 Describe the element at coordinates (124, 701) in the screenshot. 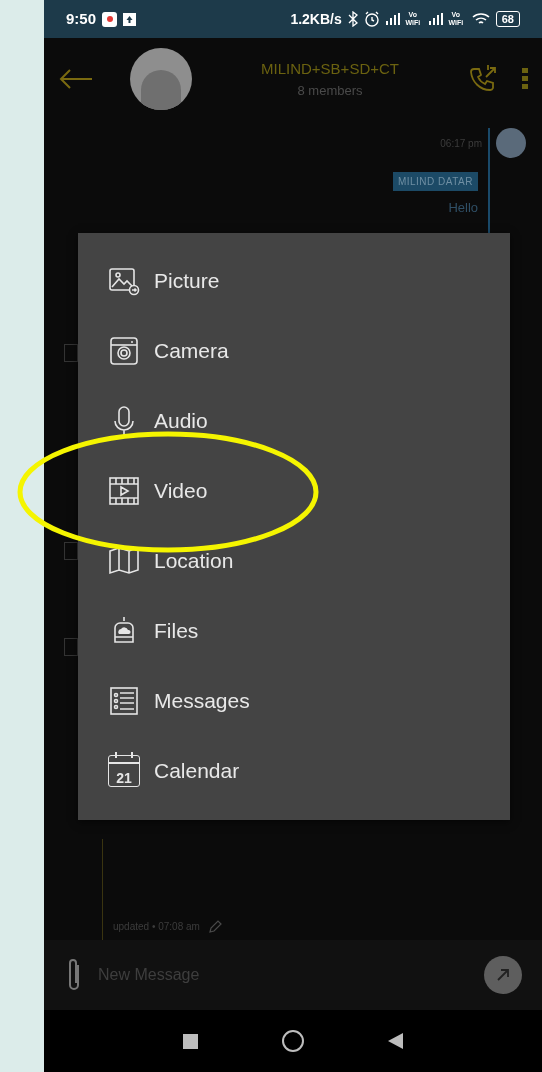

I see `list-icon` at that location.